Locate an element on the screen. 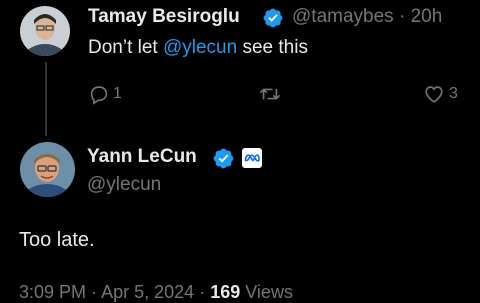 The height and width of the screenshot is (303, 480). mention-link: @ylecun is located at coordinates (200, 47).